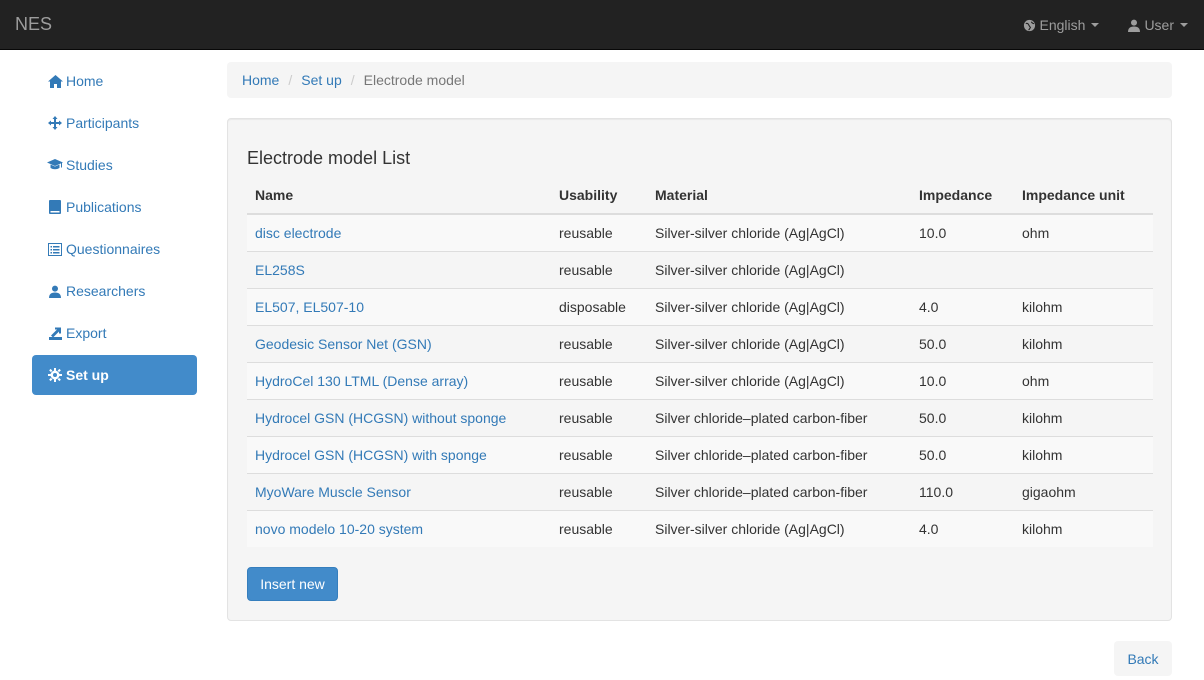 The height and width of the screenshot is (680, 1204). Describe the element at coordinates (1083, 196) in the screenshot. I see `column-header-impedance-unit: Impedance unit` at that location.